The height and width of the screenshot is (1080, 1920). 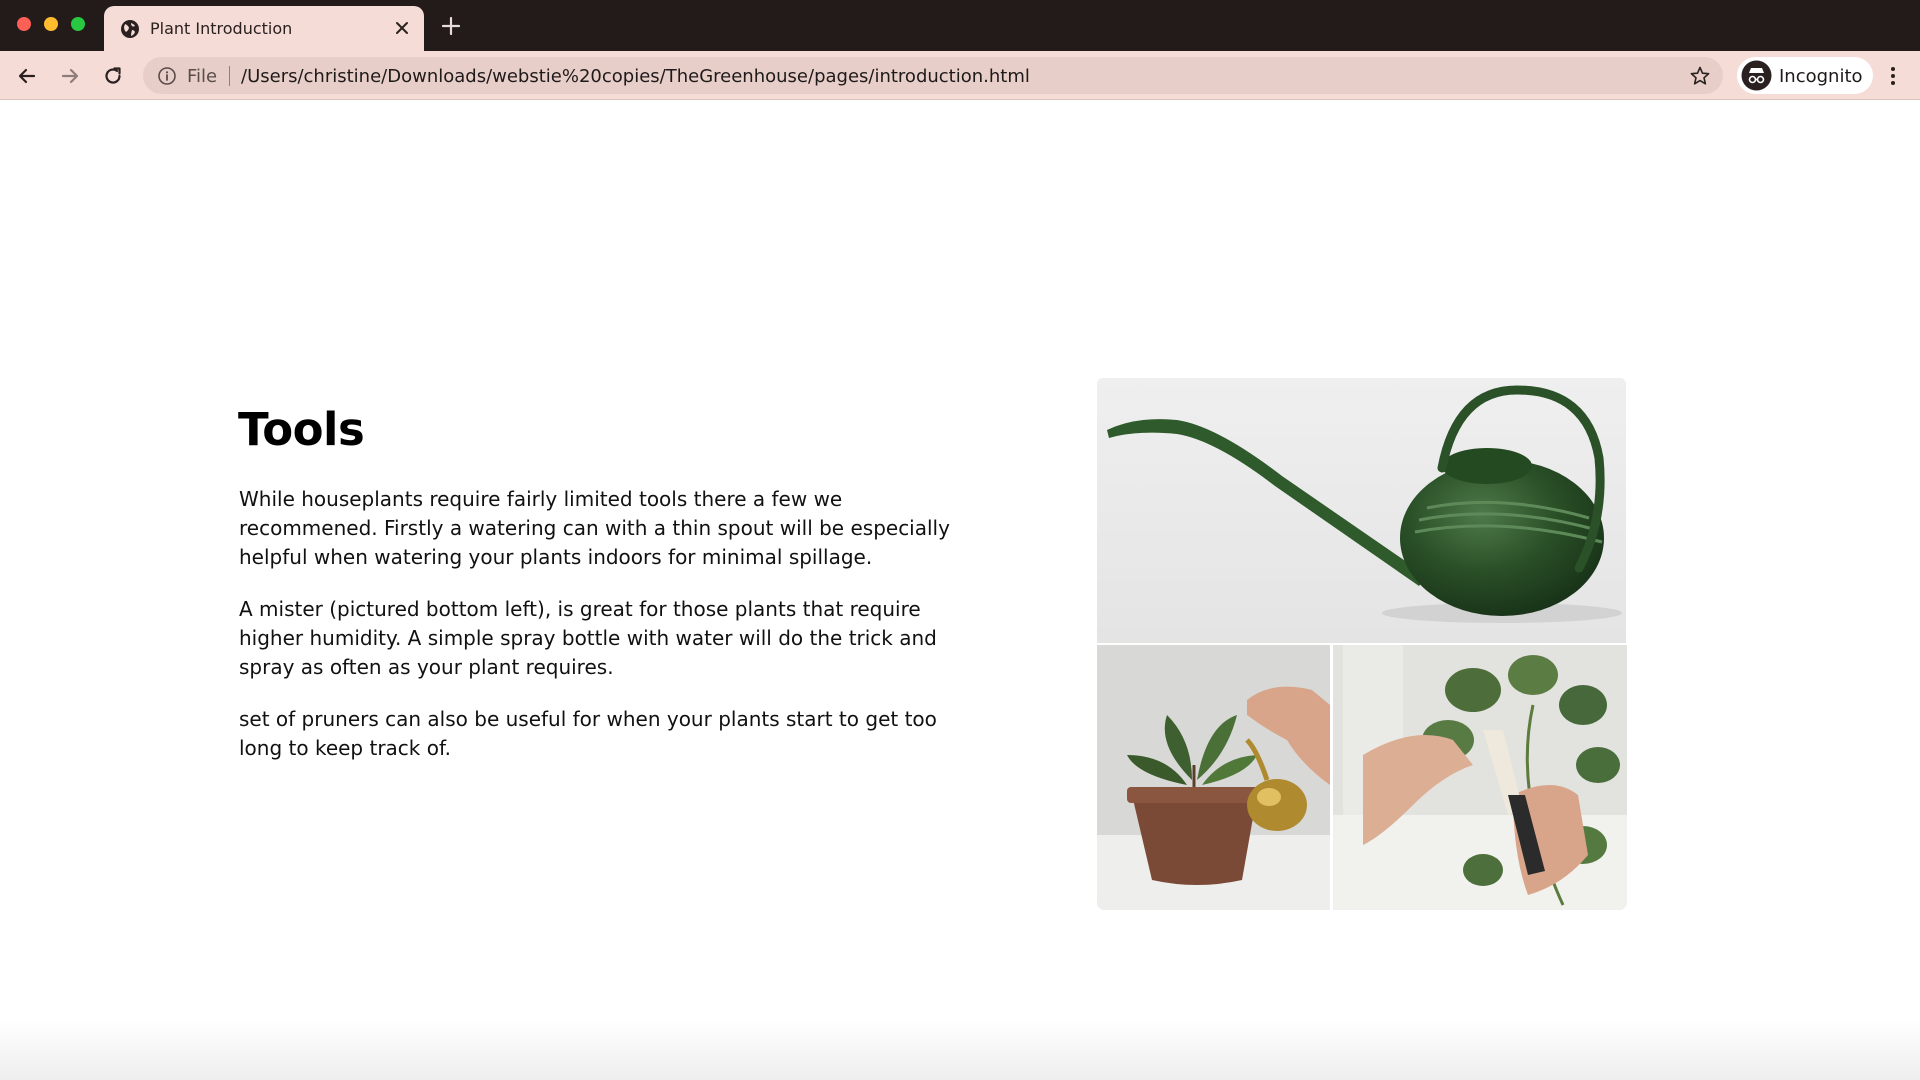 I want to click on close-icon, so click(x=402, y=28).